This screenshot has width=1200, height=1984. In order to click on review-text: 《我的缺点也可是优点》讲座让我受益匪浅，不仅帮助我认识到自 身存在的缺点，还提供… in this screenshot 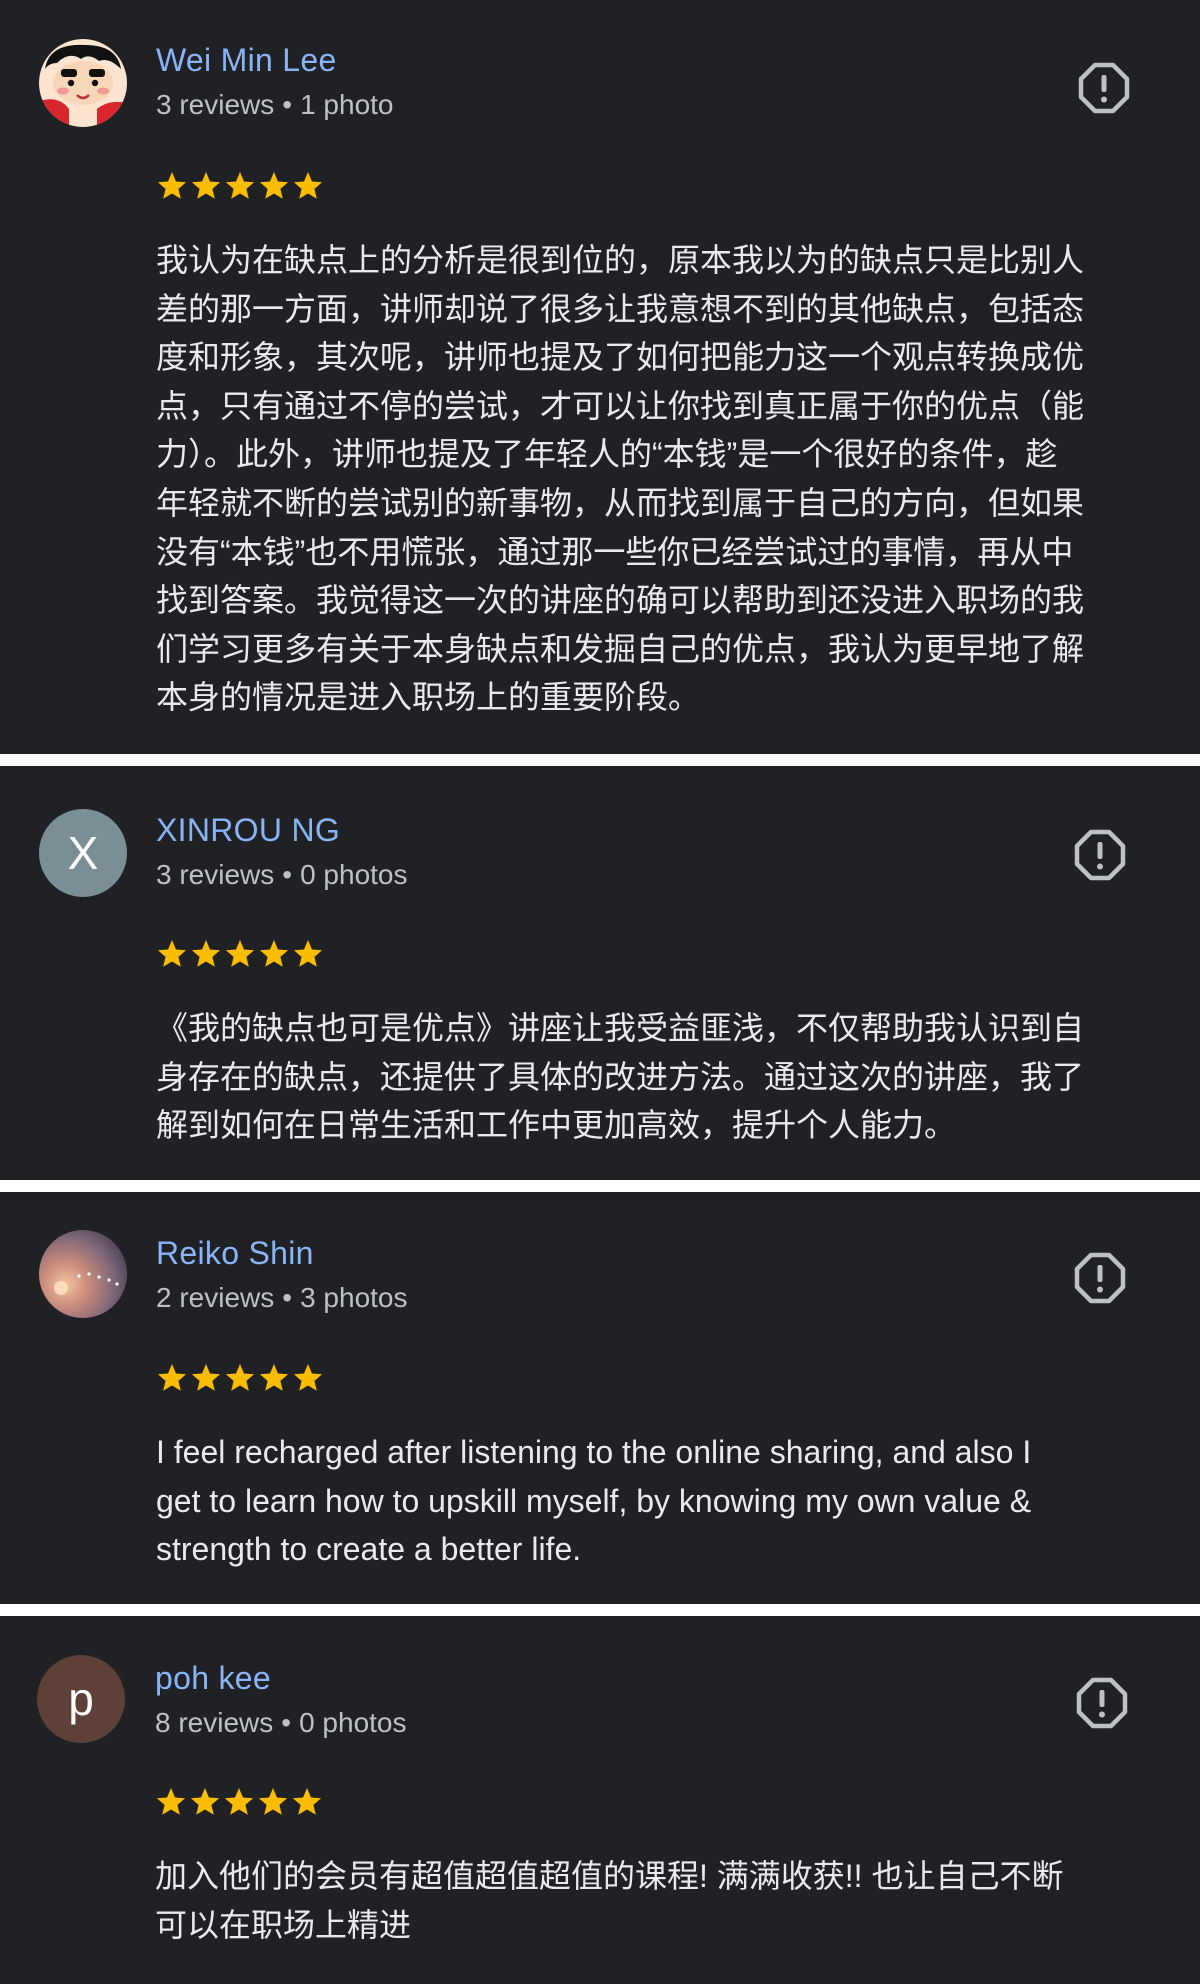, I will do `click(620, 1077)`.